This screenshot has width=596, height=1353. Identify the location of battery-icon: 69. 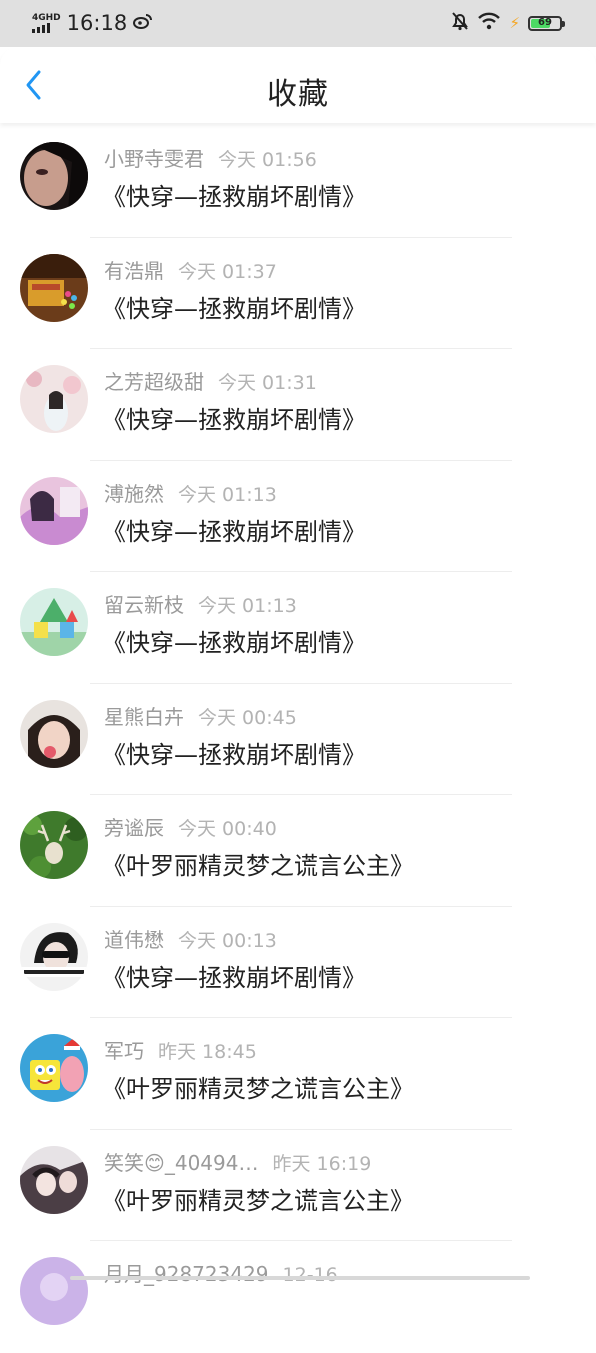
(546, 23).